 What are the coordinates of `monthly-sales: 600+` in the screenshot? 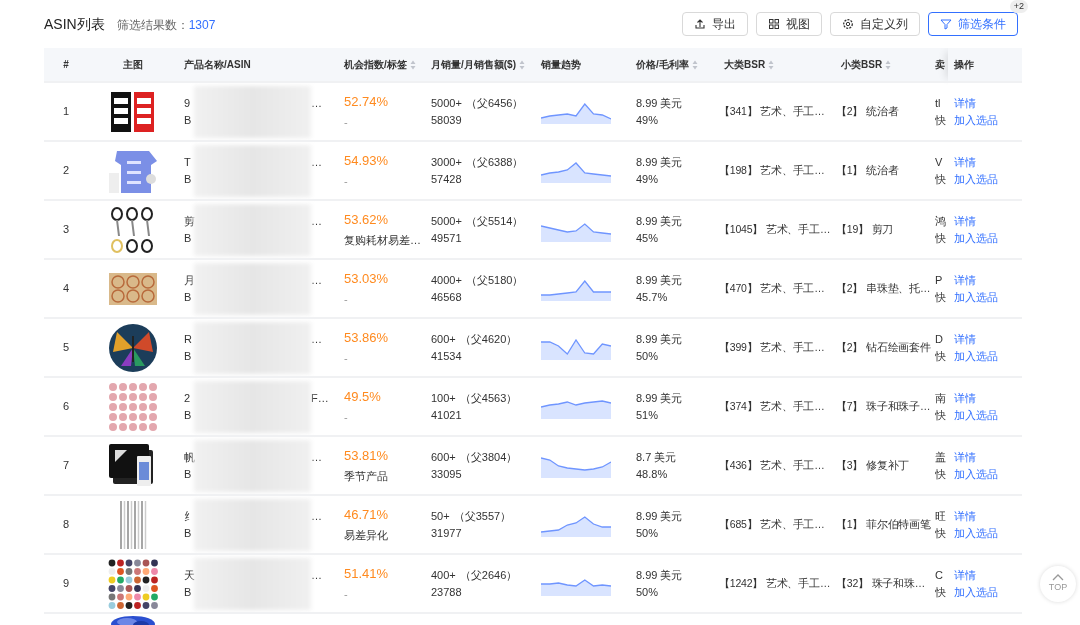 It's located at (443, 457).